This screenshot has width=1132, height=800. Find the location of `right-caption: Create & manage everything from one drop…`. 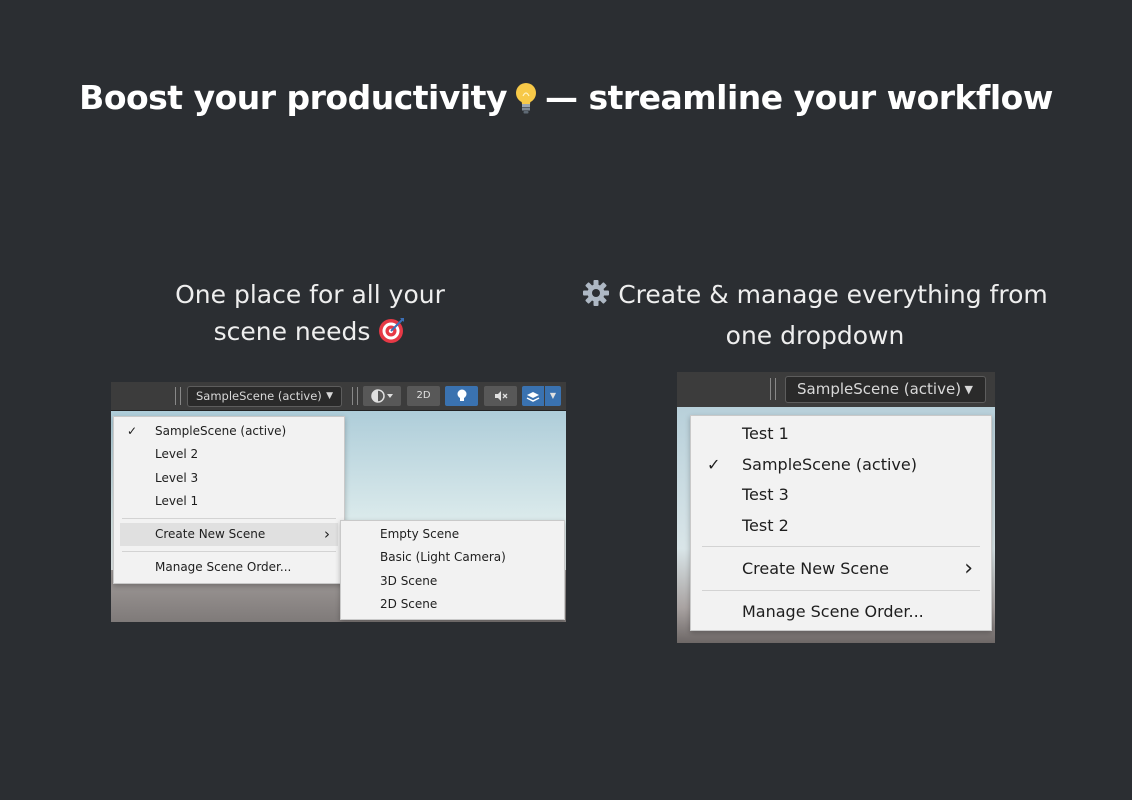

right-caption: Create & manage everything from one drop… is located at coordinates (815, 315).